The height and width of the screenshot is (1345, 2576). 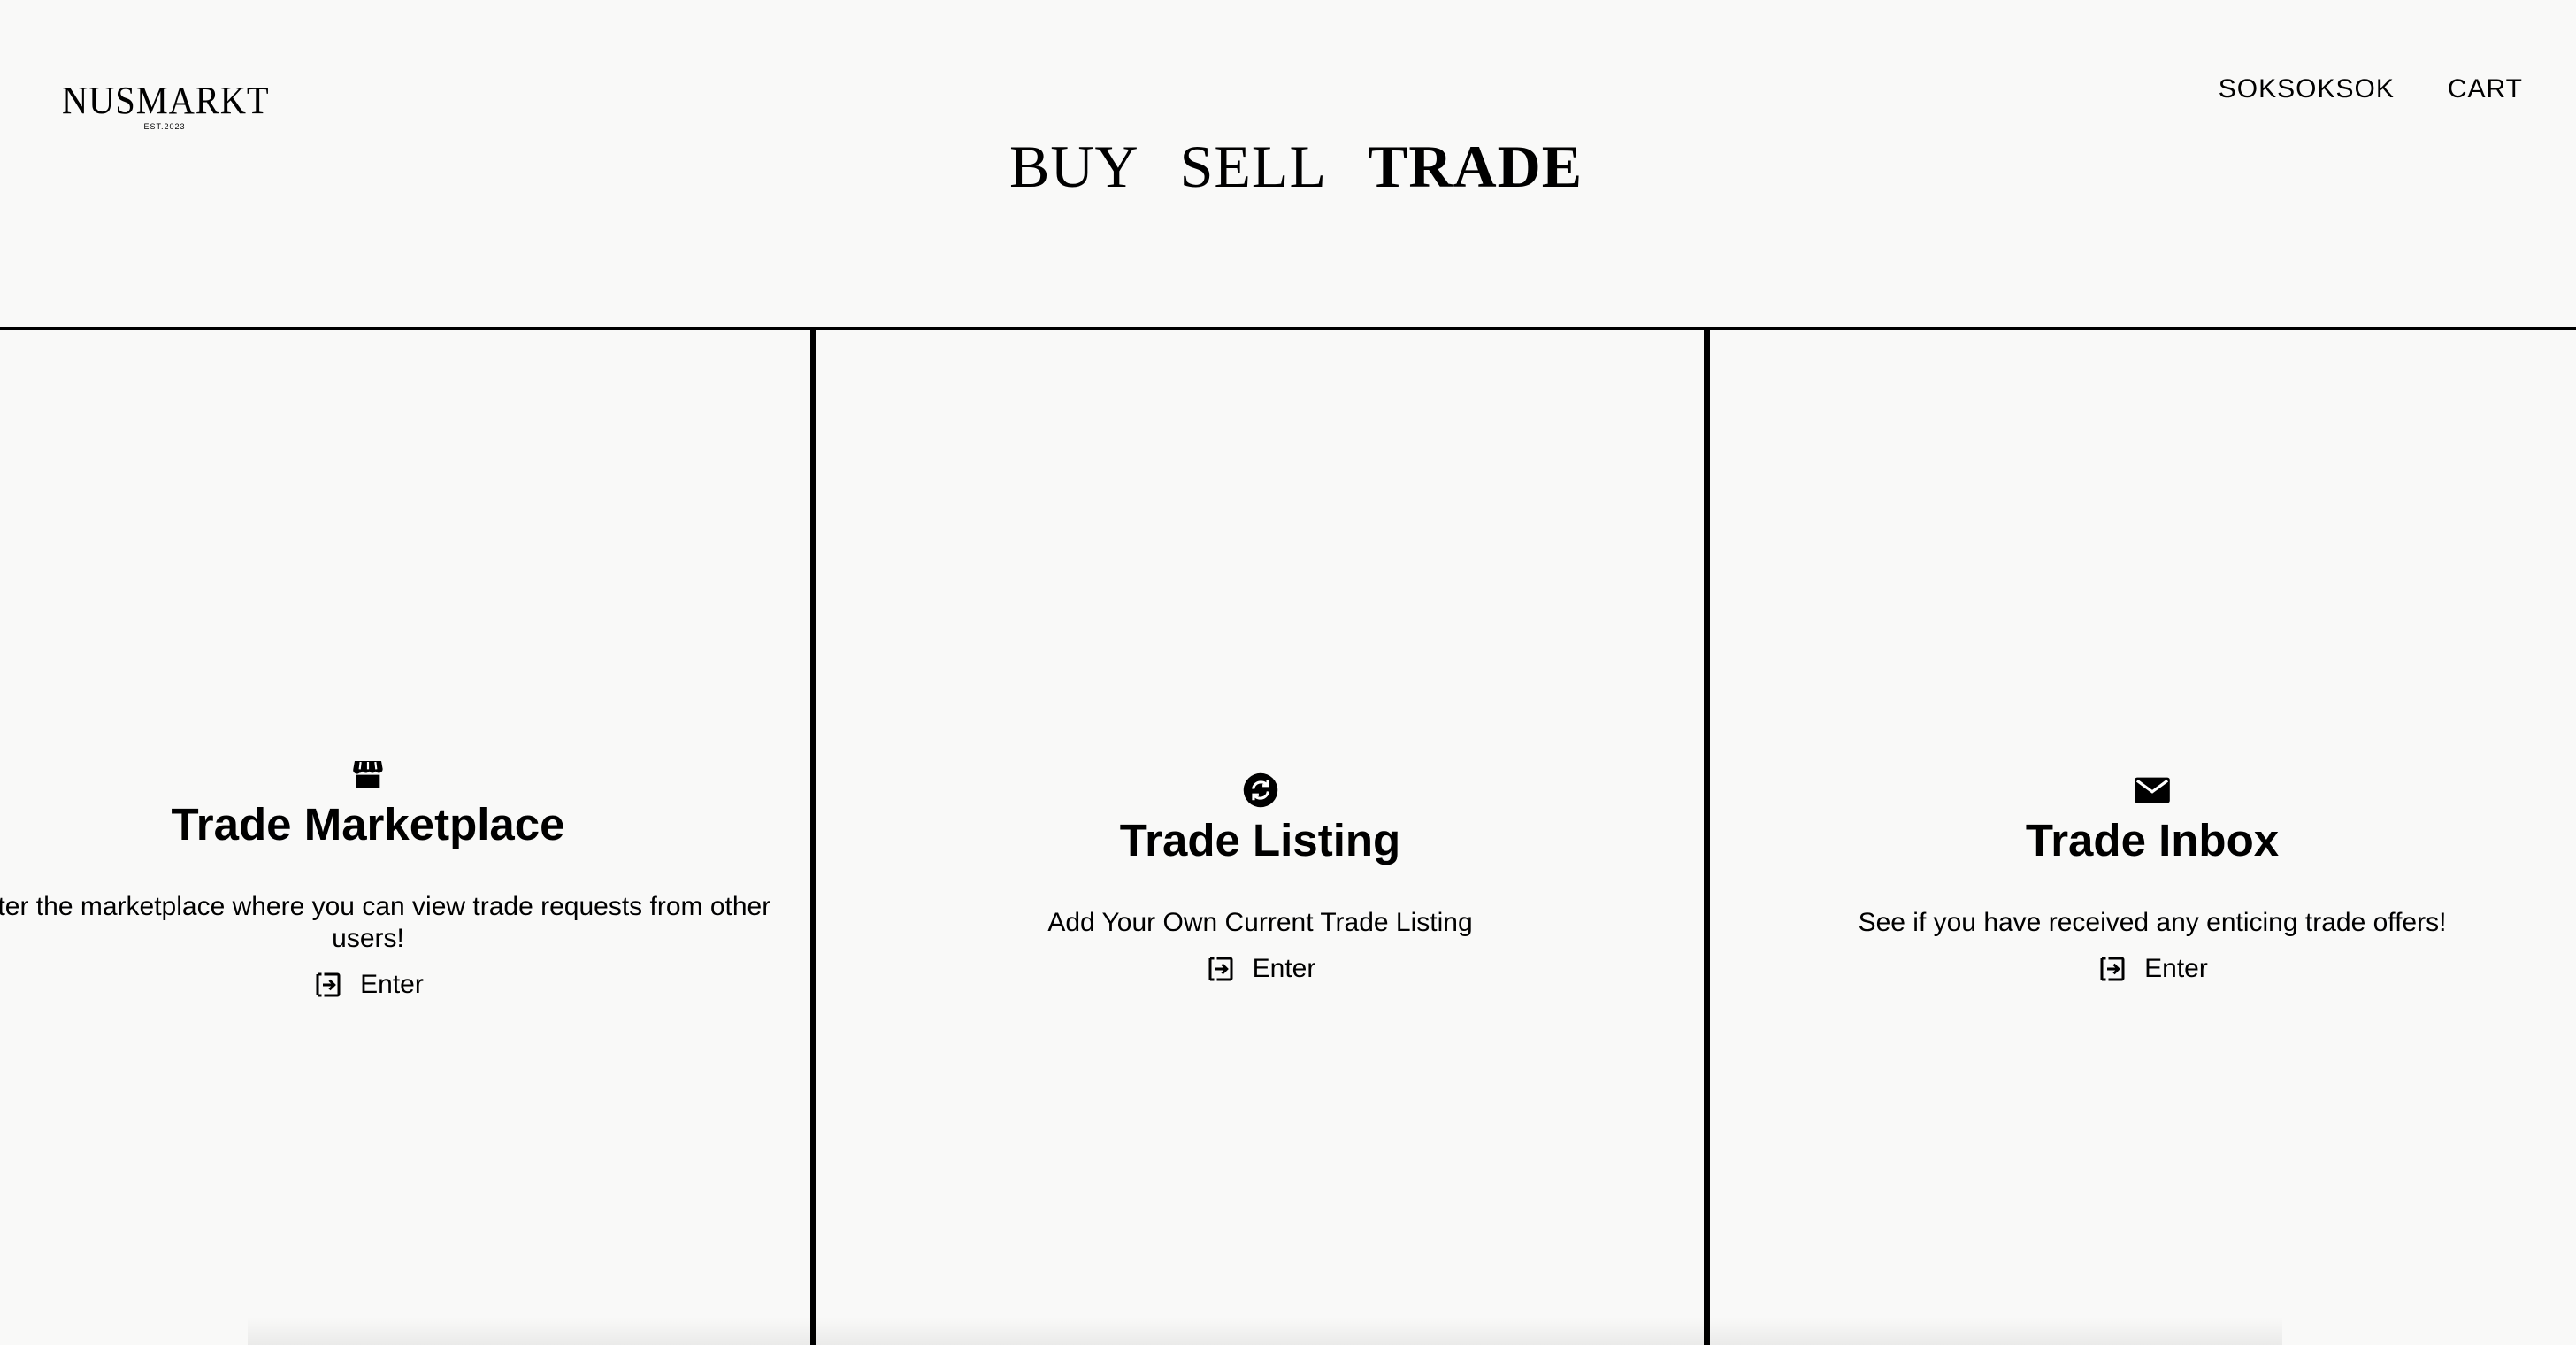 What do you see at coordinates (1253, 166) in the screenshot?
I see `mode-sell-link: SELL` at bounding box center [1253, 166].